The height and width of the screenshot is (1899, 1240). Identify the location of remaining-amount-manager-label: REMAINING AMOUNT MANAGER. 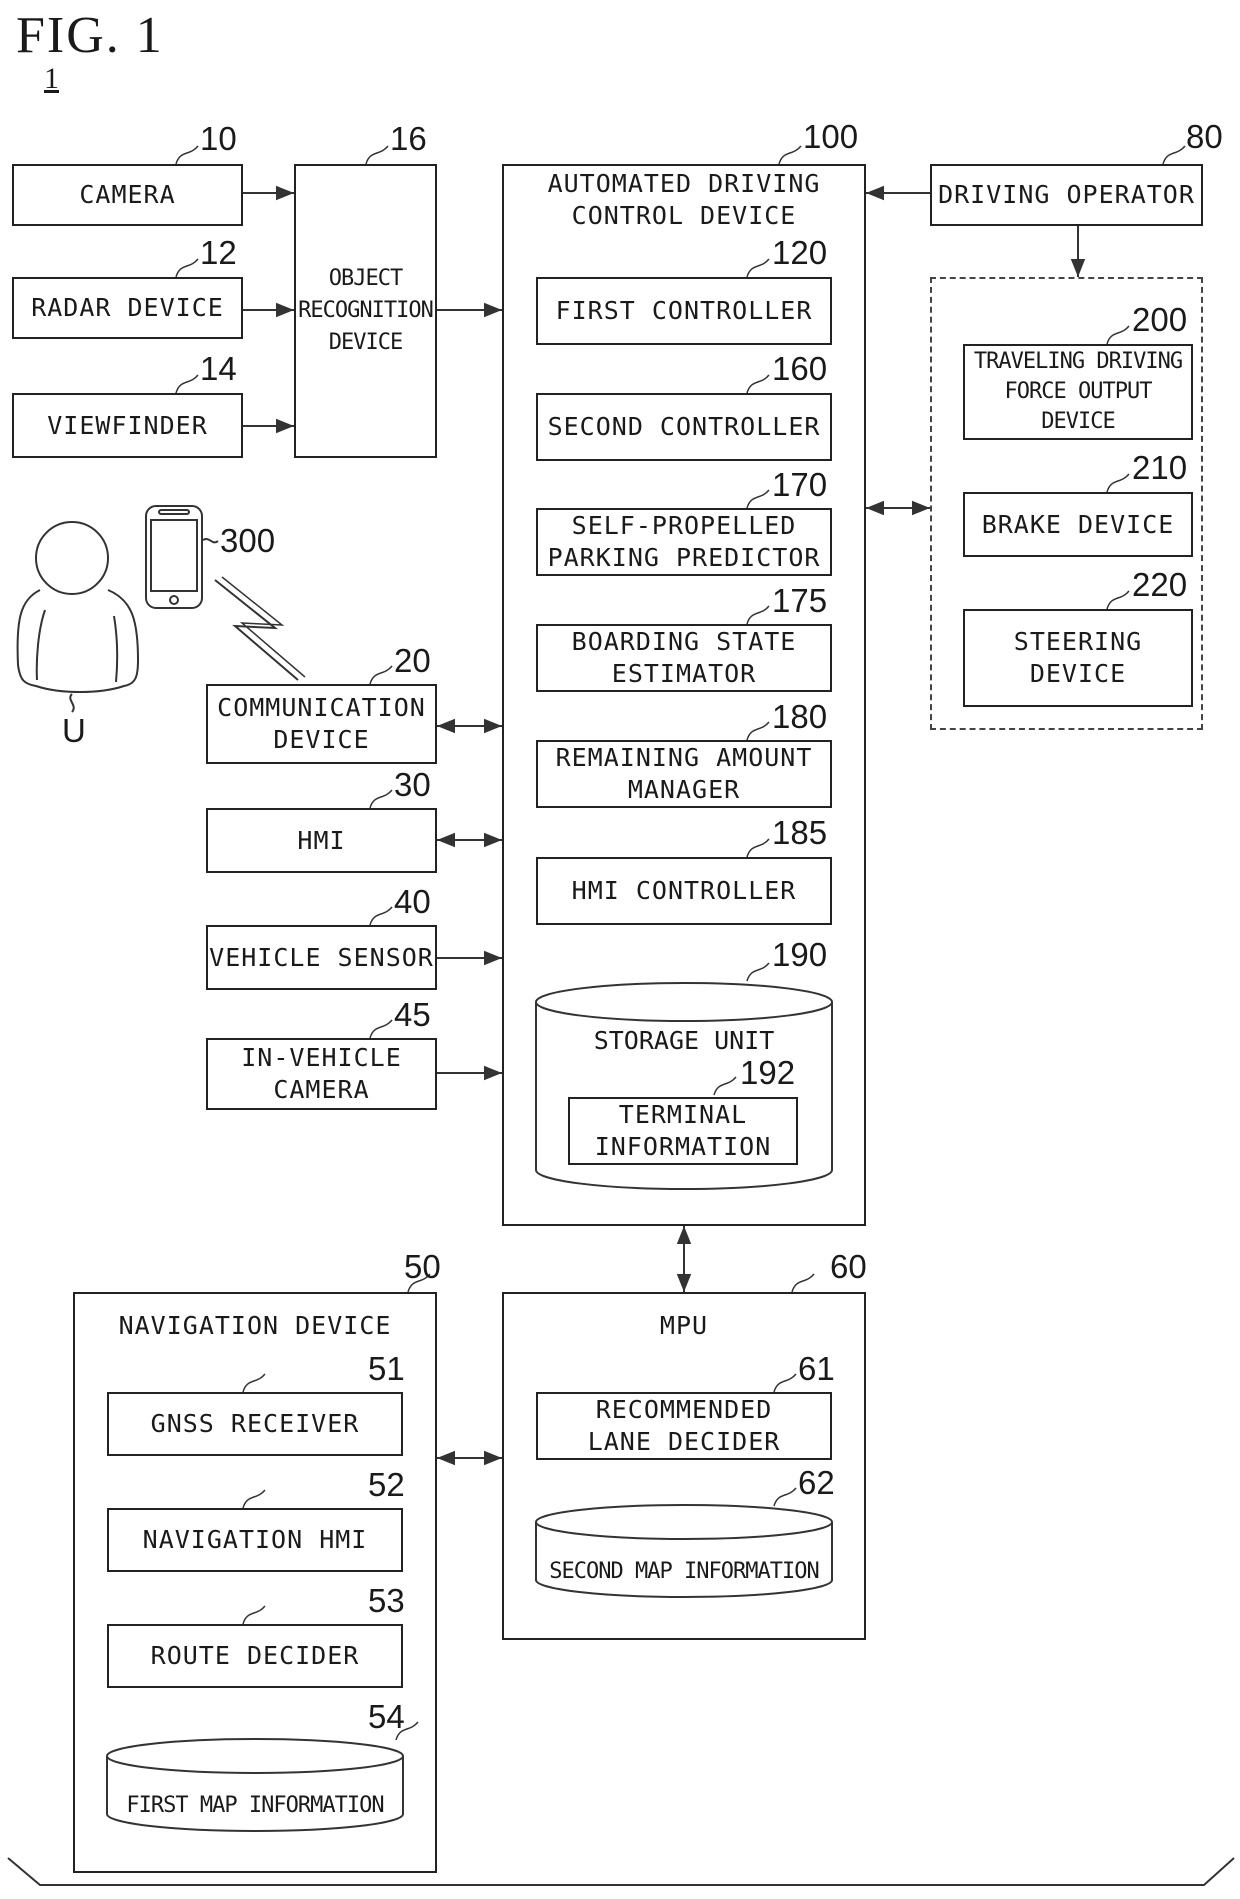
(684, 773).